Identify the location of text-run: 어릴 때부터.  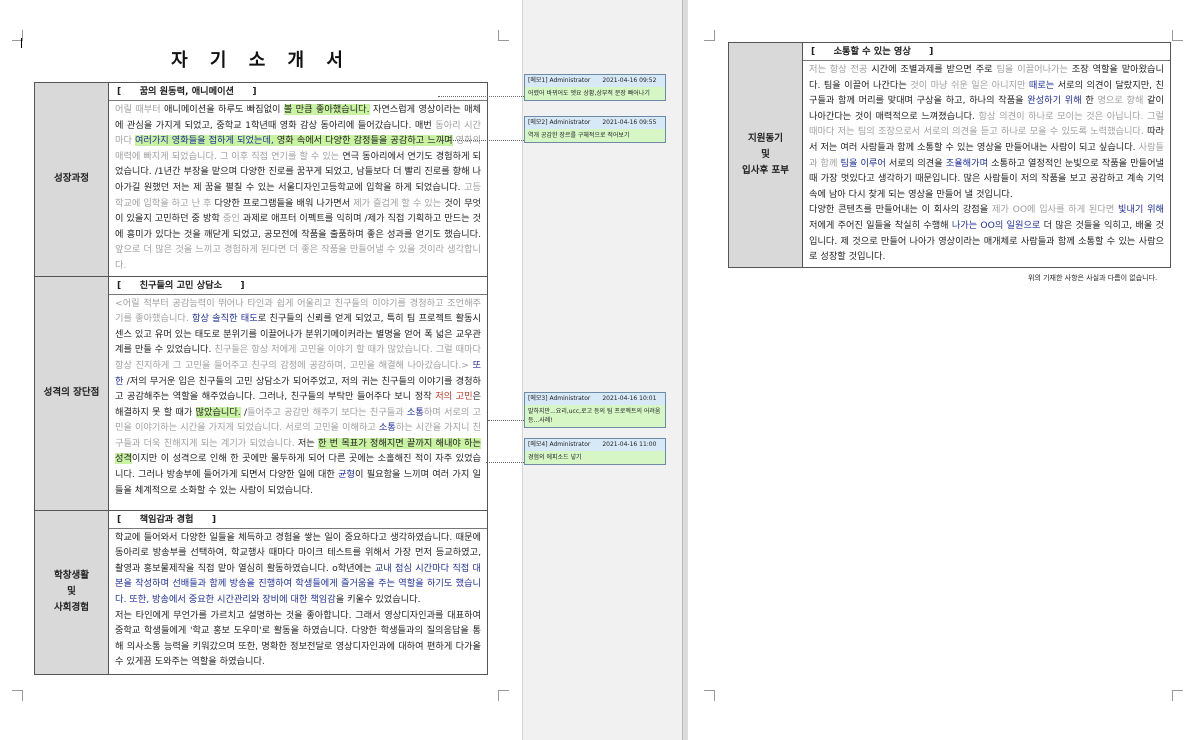
(139, 109).